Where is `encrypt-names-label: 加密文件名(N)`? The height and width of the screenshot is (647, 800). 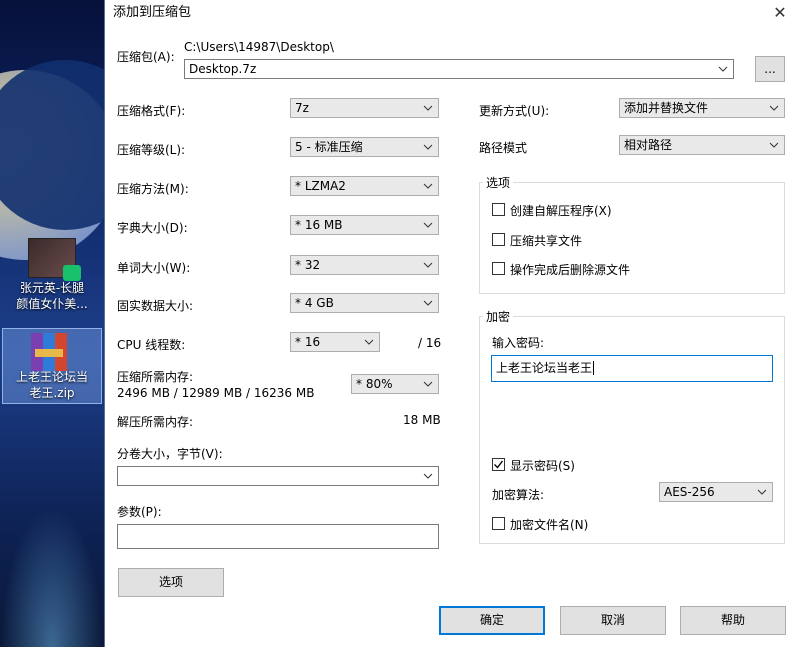 encrypt-names-label: 加密文件名(N) is located at coordinates (549, 525).